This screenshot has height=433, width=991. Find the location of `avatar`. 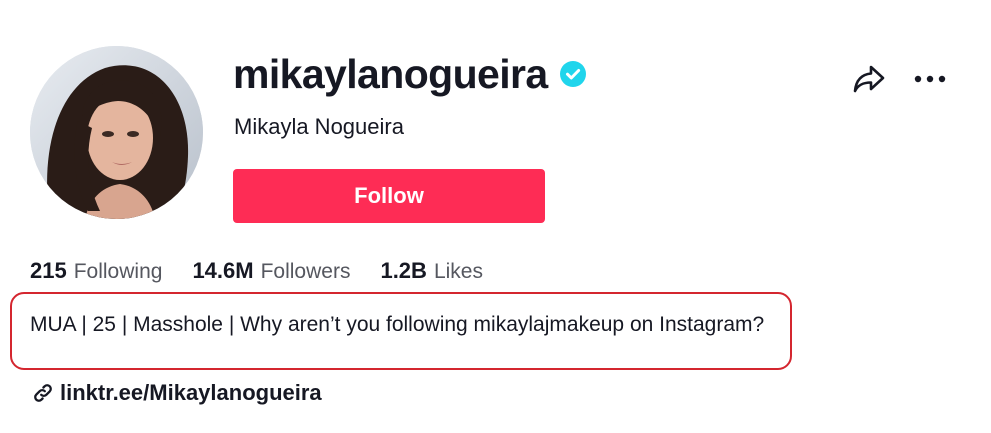

avatar is located at coordinates (116, 132).